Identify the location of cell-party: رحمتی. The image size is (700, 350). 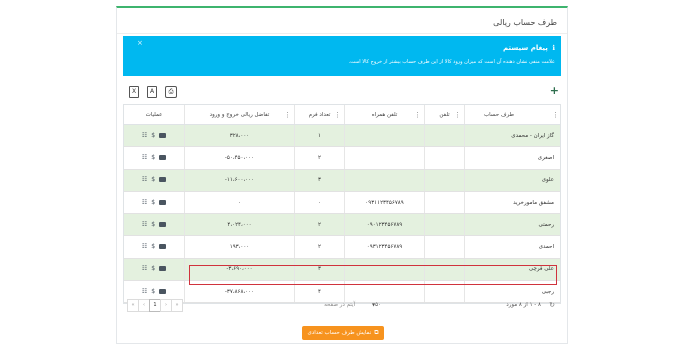
(513, 225).